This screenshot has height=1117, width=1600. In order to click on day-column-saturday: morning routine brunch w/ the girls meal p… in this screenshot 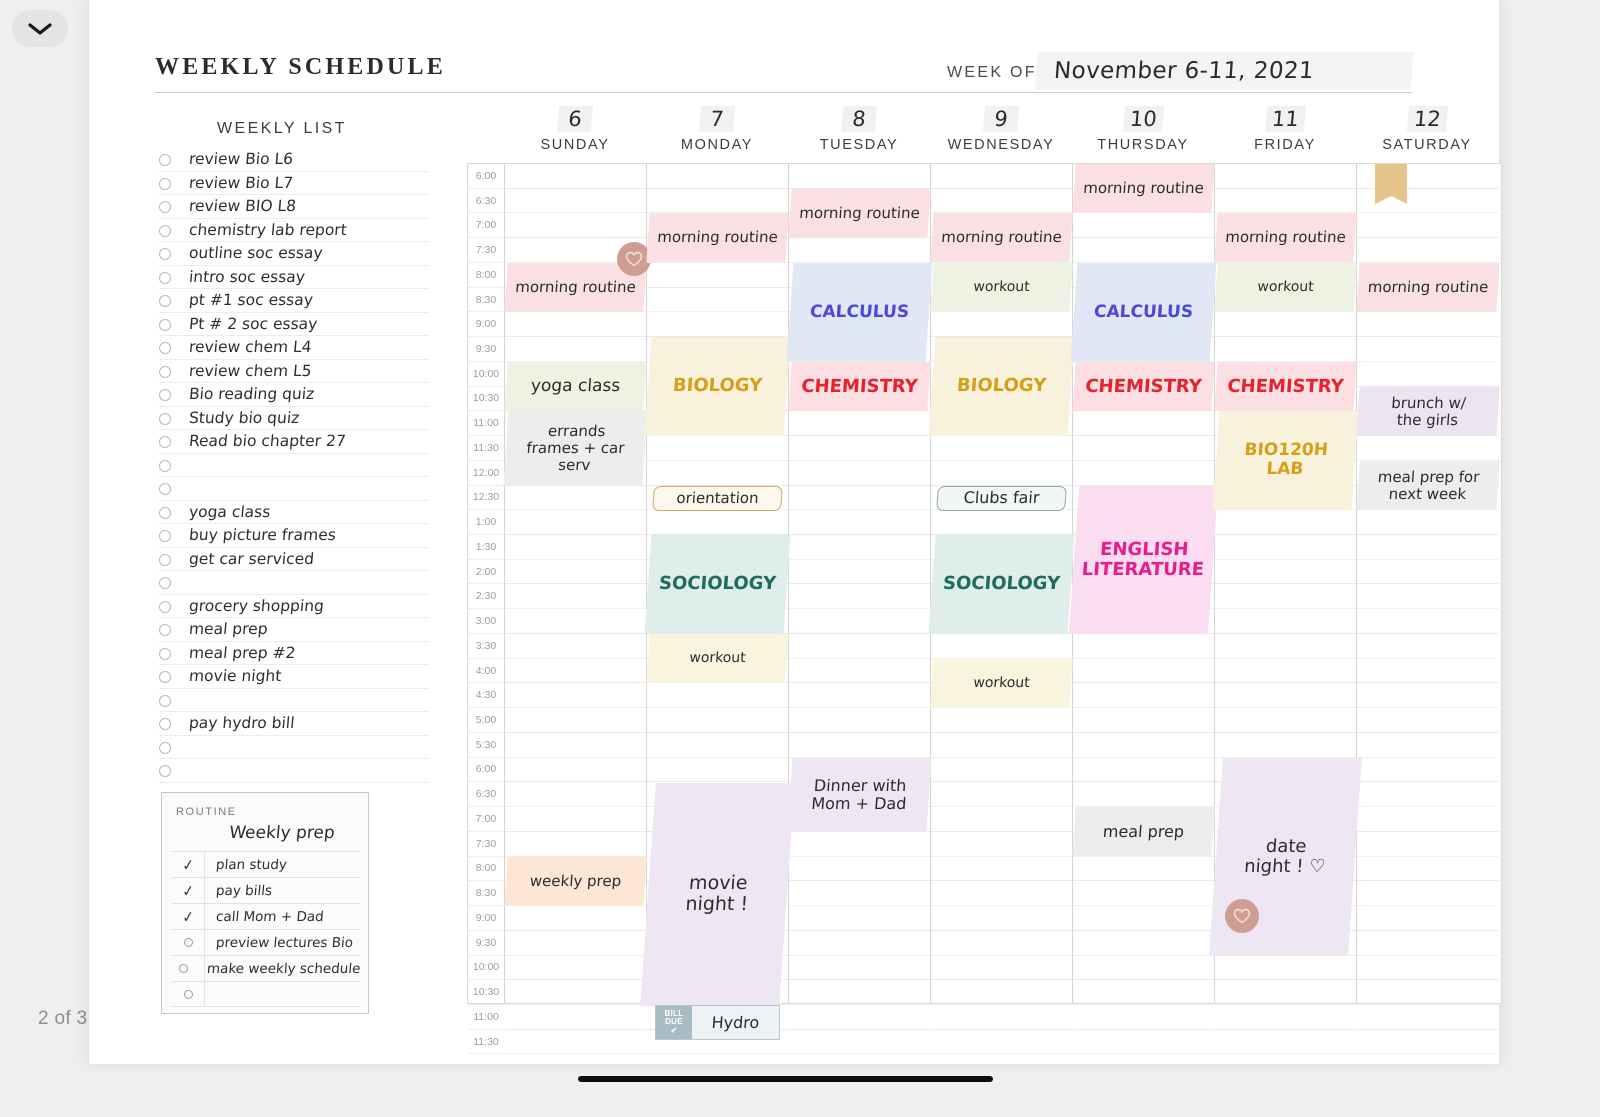, I will do `click(1428, 609)`.